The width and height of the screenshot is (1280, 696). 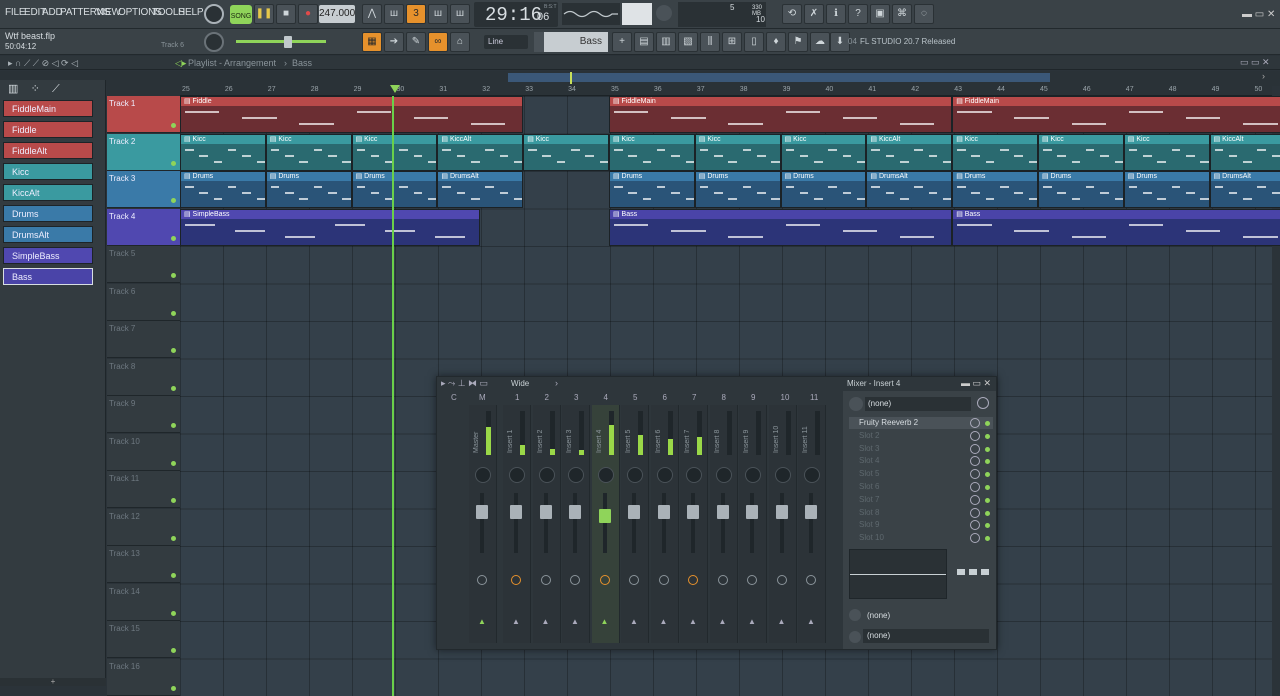 What do you see at coordinates (694, 524) in the screenshot?
I see `mixer-strip: Insert 7 ▲` at bounding box center [694, 524].